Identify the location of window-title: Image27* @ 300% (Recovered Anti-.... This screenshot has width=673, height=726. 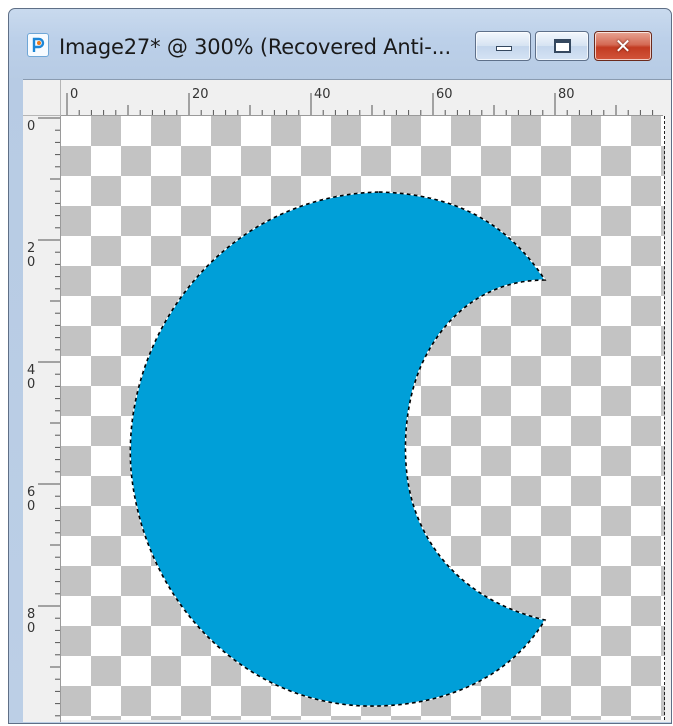
(255, 47).